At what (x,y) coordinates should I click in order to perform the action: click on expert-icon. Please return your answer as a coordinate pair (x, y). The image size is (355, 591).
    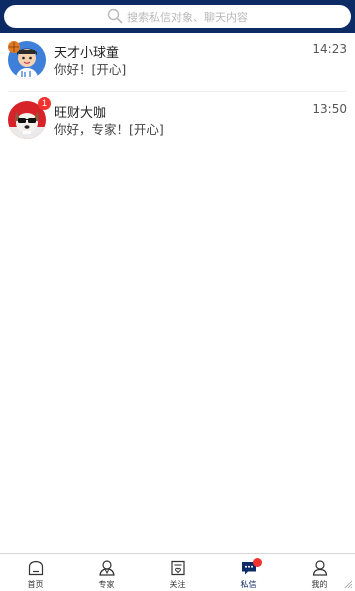
    Looking at the image, I should click on (106, 568).